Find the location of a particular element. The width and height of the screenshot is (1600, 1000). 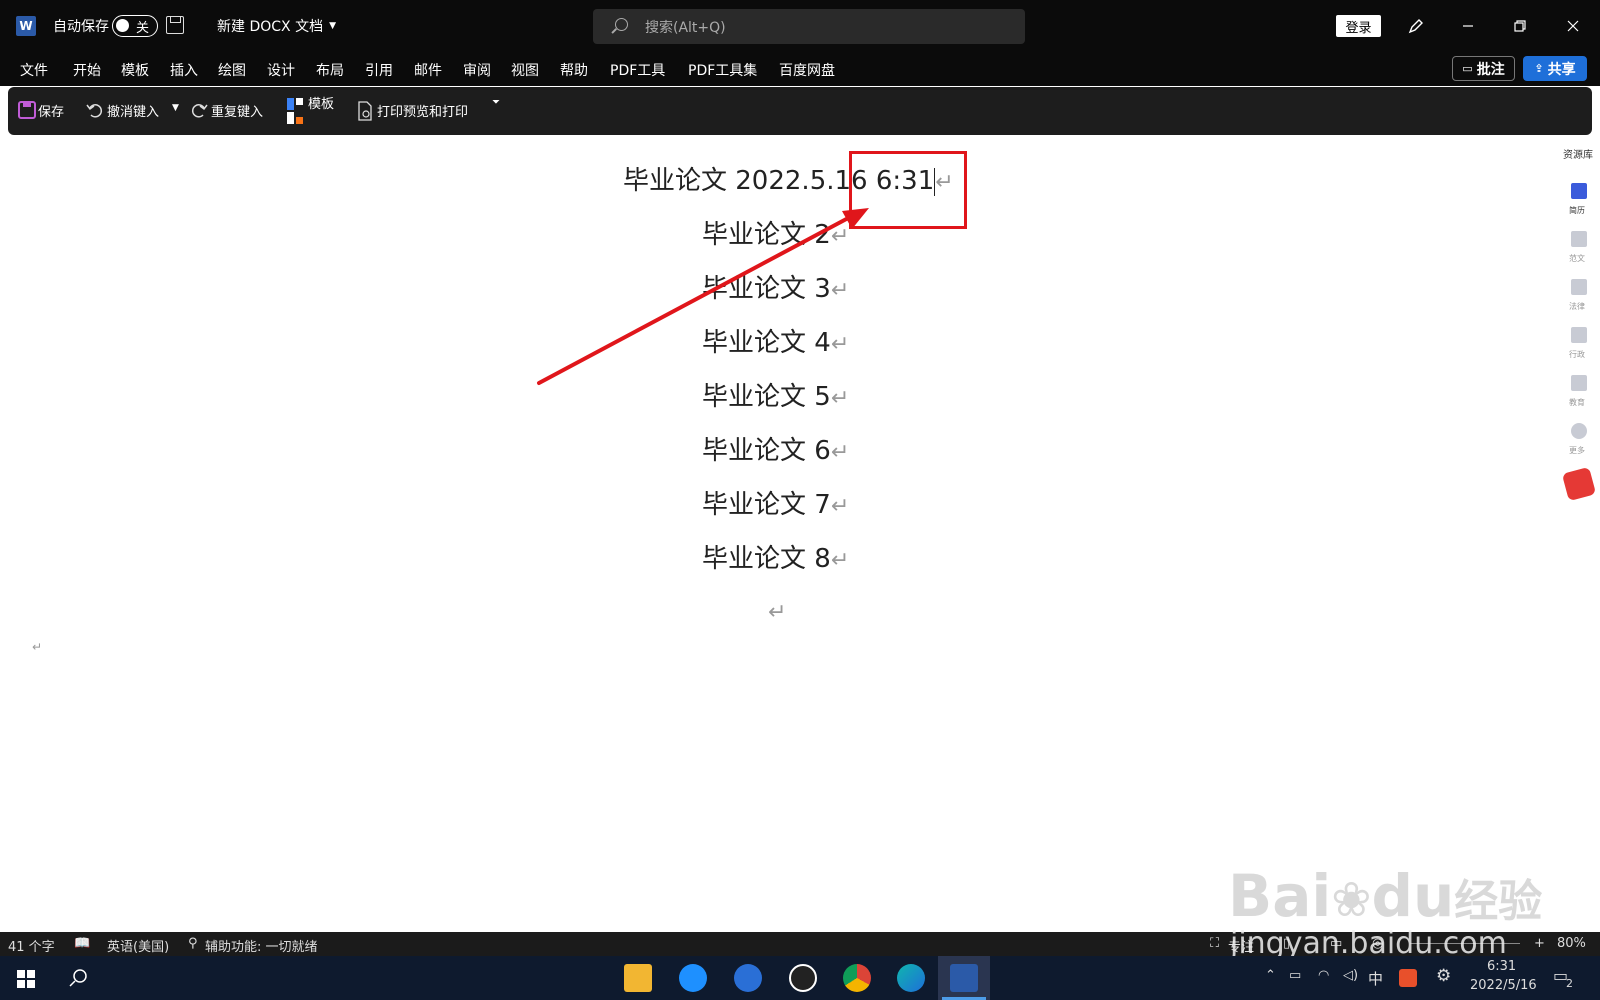

restore-icon is located at coordinates (1520, 26).